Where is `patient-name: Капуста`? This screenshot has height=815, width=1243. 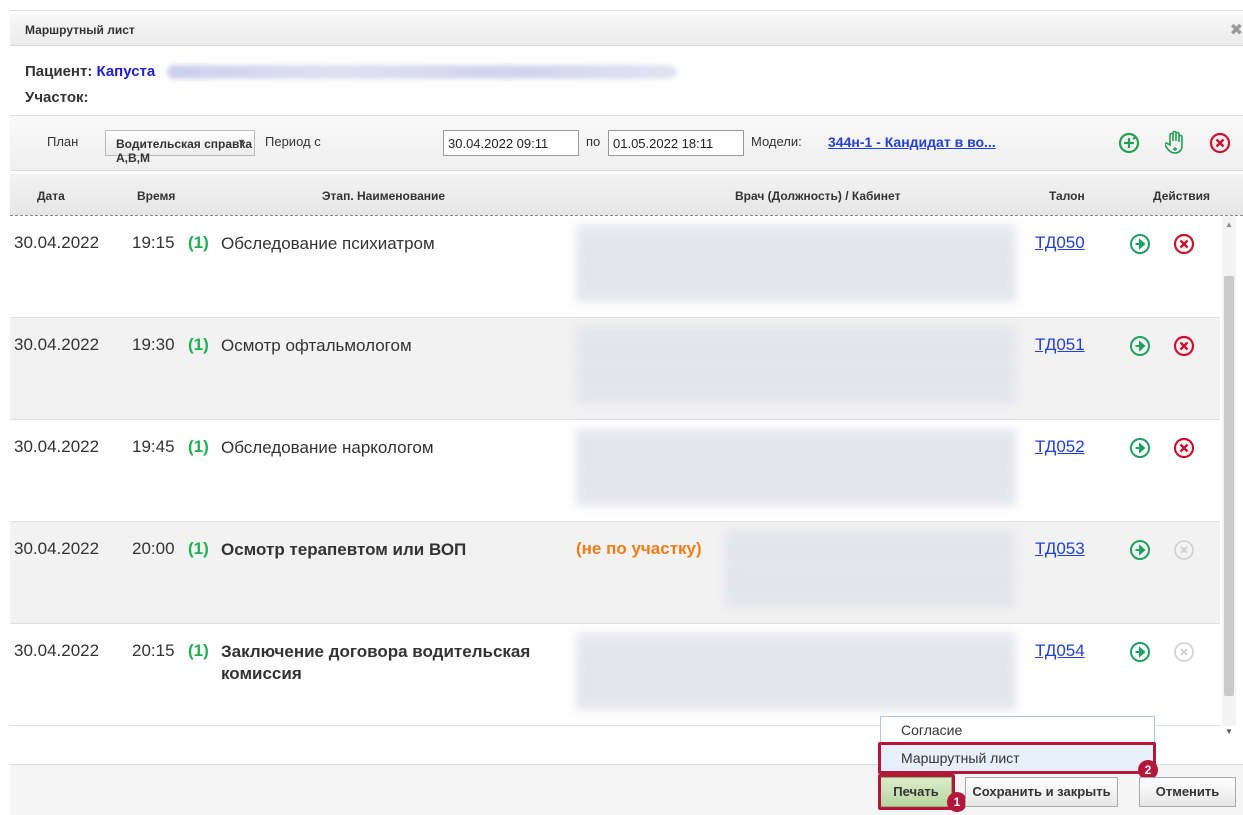
patient-name: Капуста is located at coordinates (126, 71).